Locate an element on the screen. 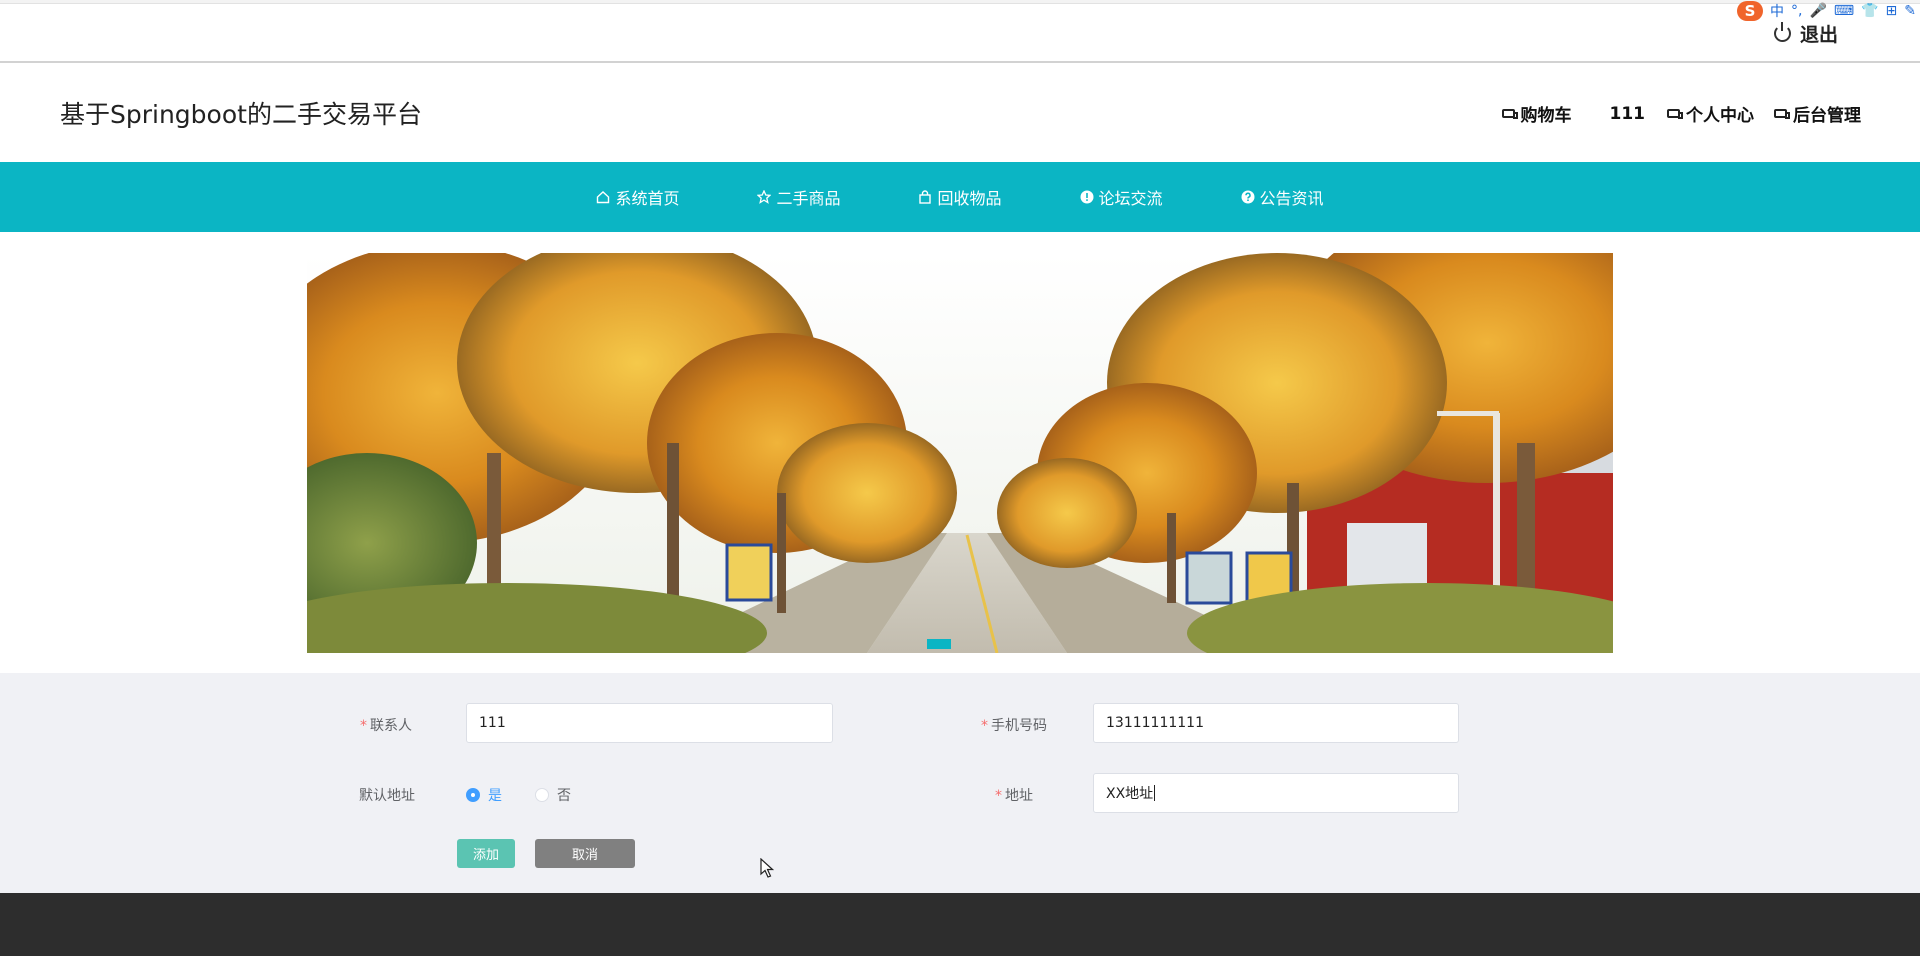  radio-unchecked-icon is located at coordinates (542, 795).